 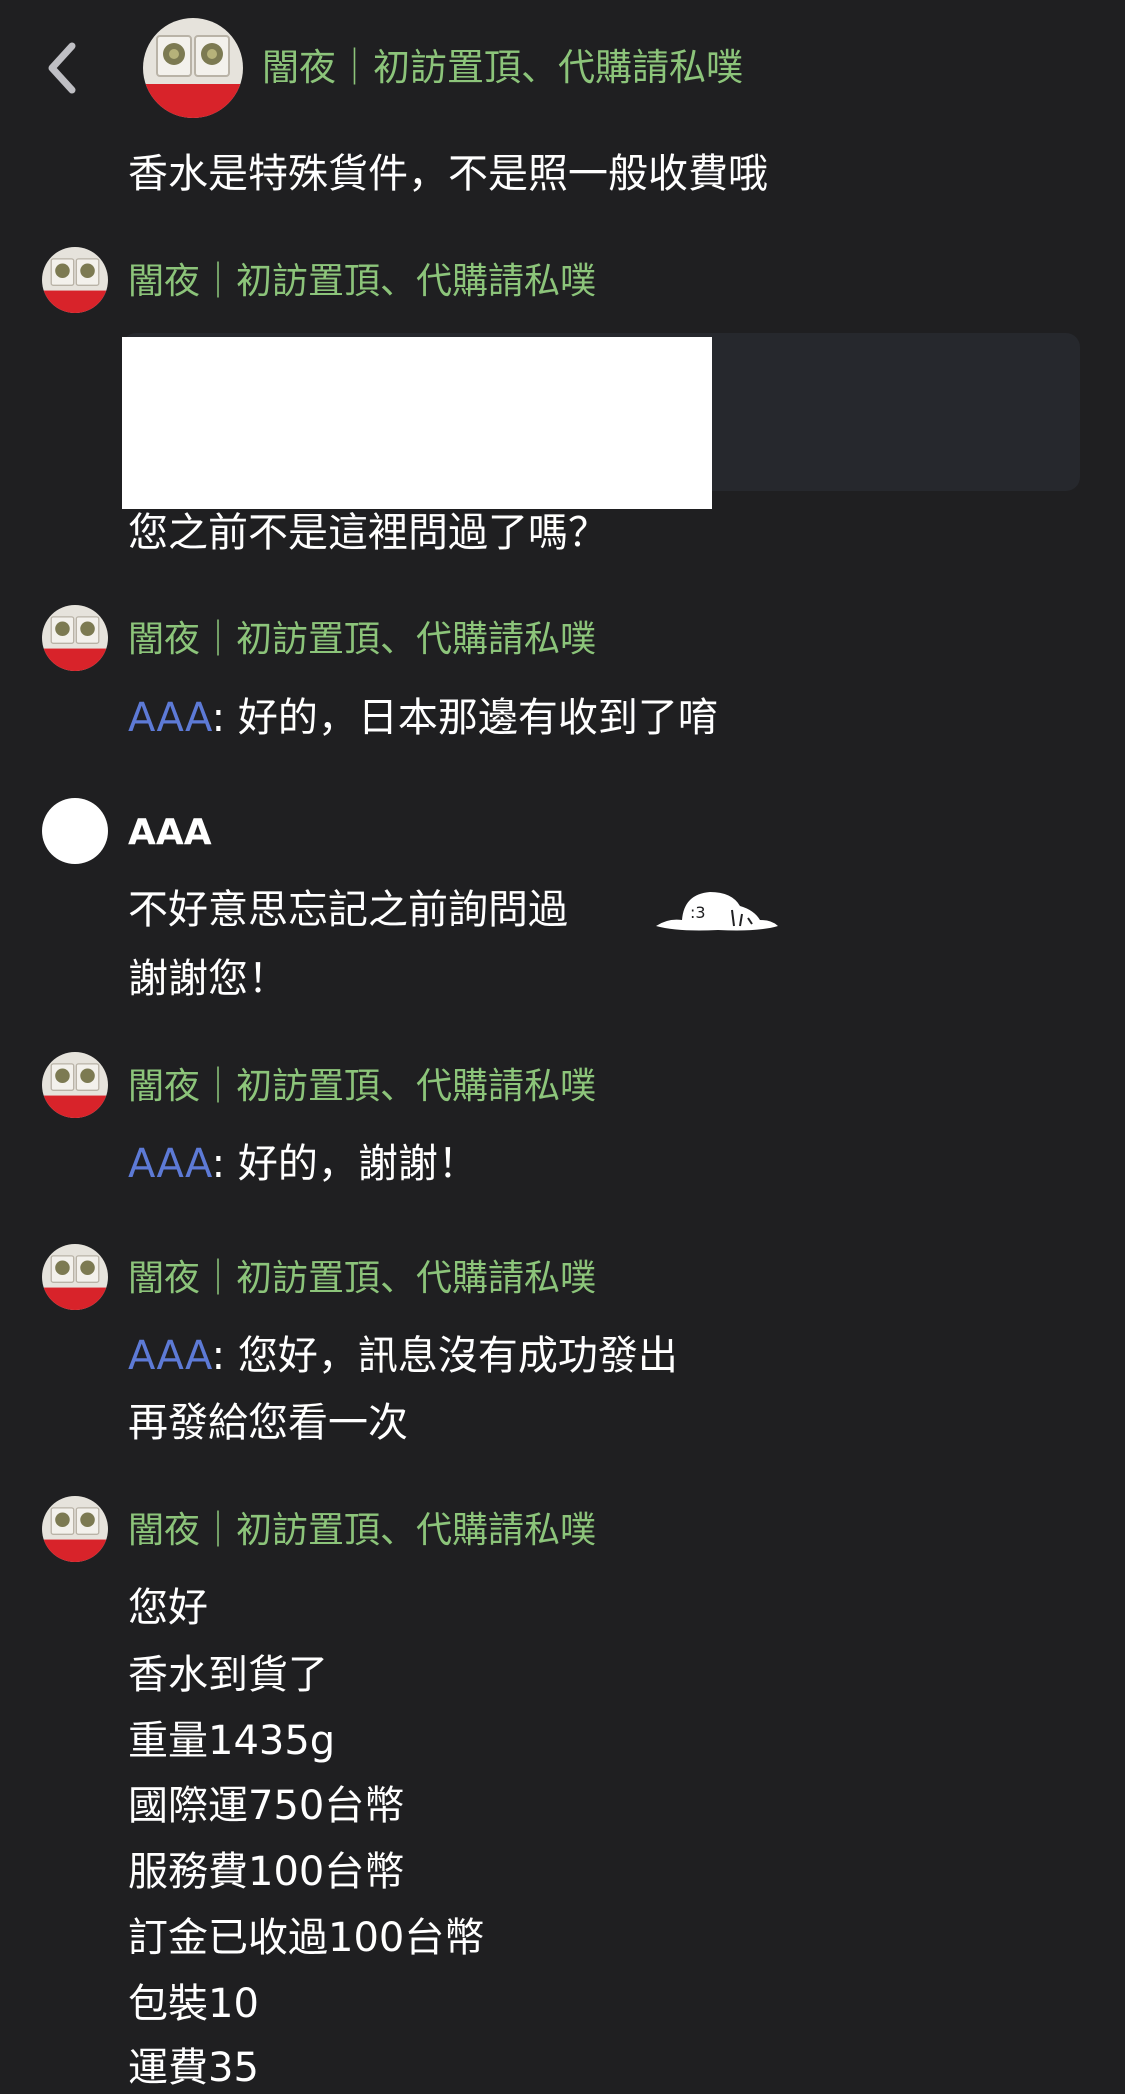 I want to click on message-text: AAA: 您好，訊息沒有成功發出, so click(x=403, y=1356).